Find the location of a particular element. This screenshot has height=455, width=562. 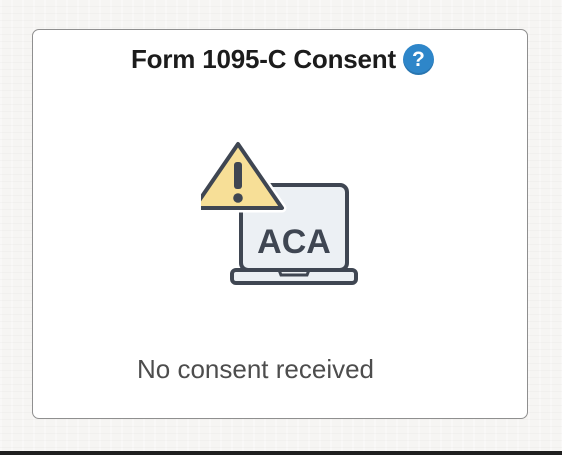

consent-status-text: No consent received is located at coordinates (256, 369).